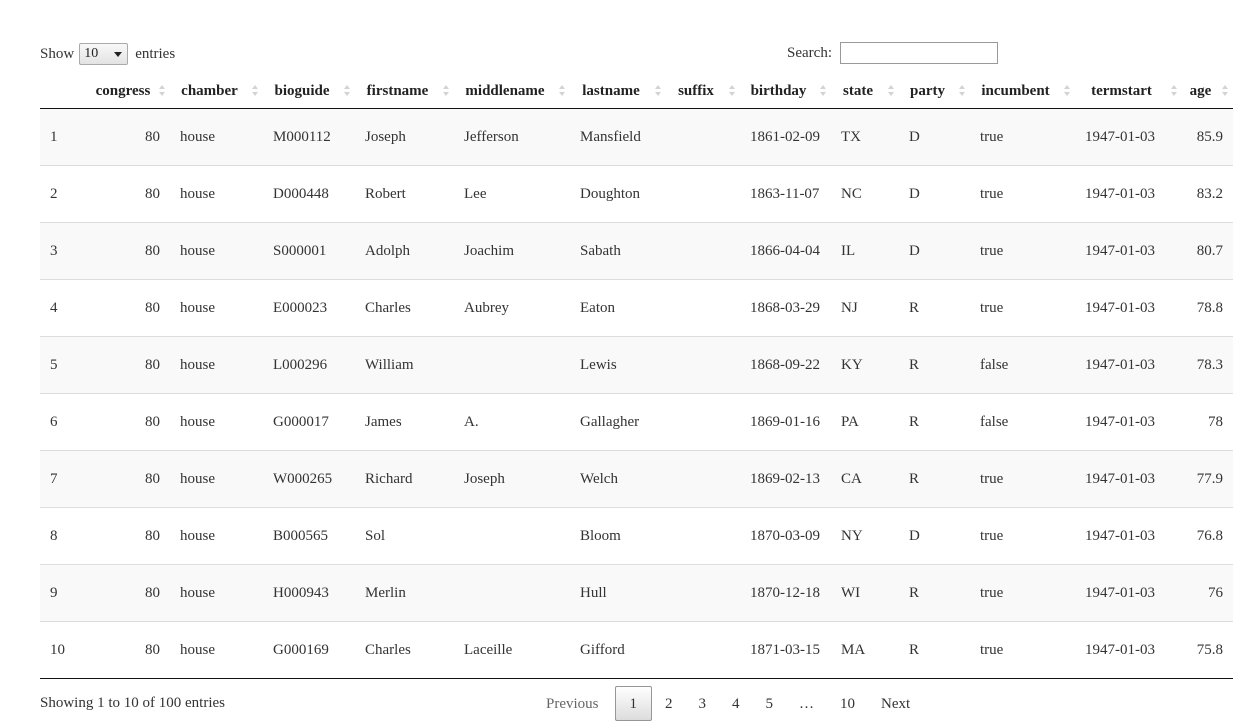 This screenshot has width=1233, height=723. What do you see at coordinates (65, 308) in the screenshot?
I see `cell-index: 4` at bounding box center [65, 308].